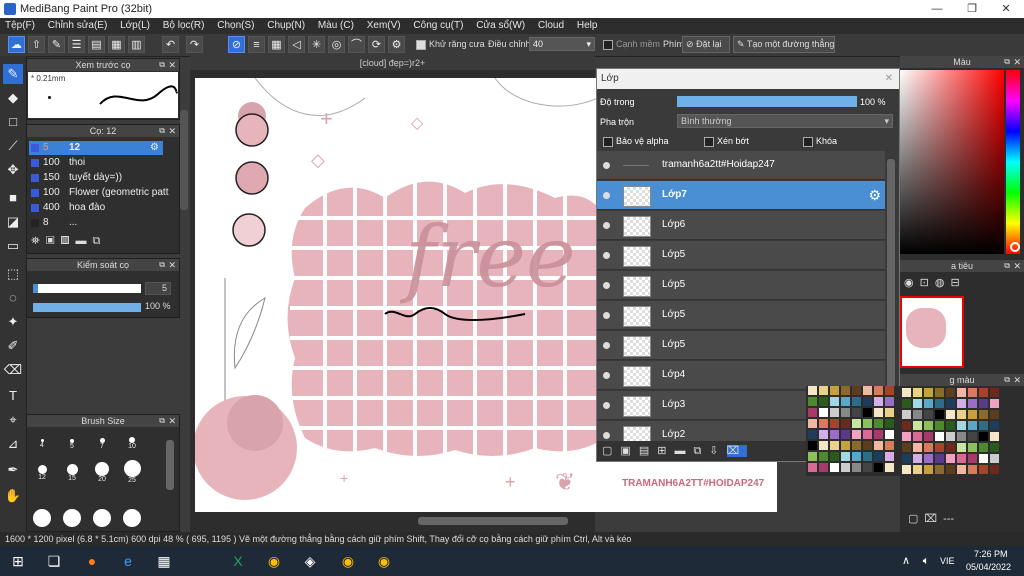 This screenshot has width=1024, height=576. I want to click on lasso-tool-icon: ◌, so click(13, 298).